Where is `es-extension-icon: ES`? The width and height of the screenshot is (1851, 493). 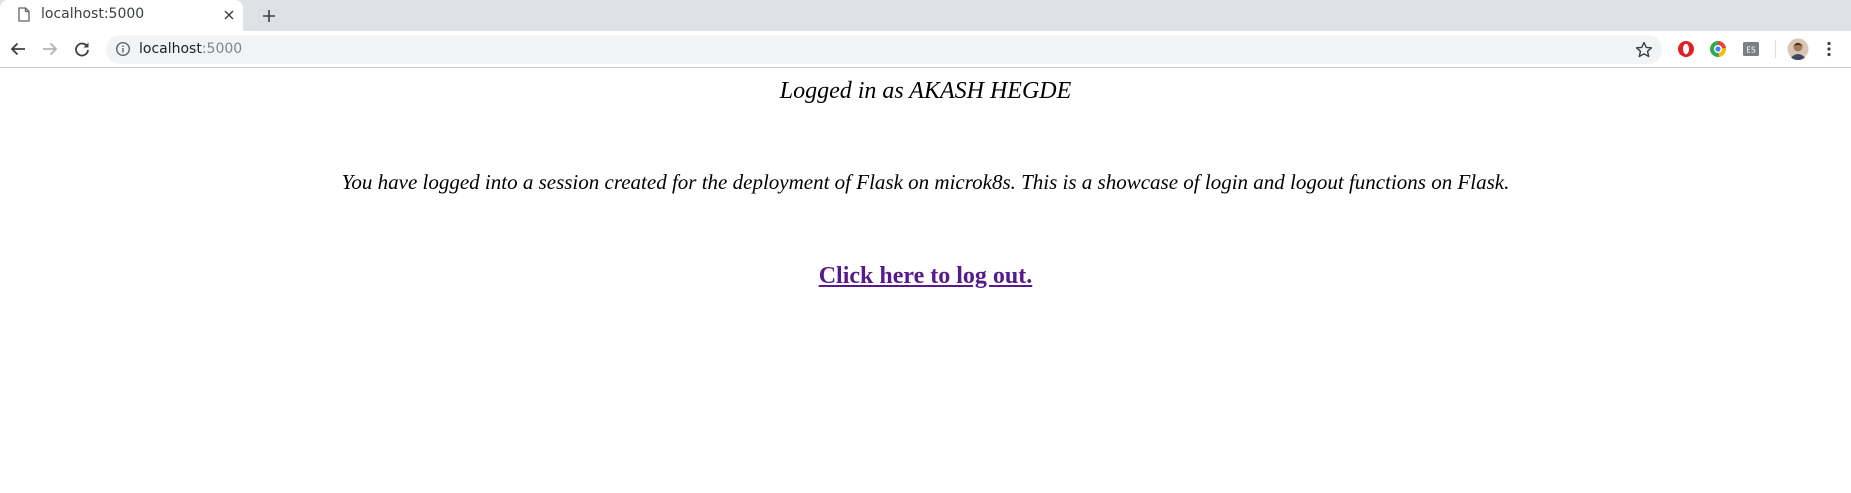 es-extension-icon: ES is located at coordinates (1751, 49).